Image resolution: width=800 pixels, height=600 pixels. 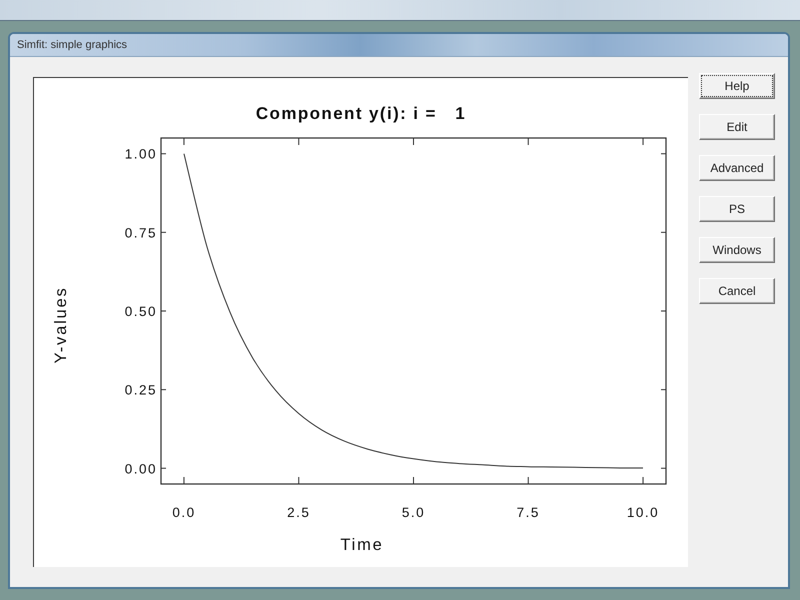 I want to click on x-tick-label: 5.0, so click(x=414, y=512).